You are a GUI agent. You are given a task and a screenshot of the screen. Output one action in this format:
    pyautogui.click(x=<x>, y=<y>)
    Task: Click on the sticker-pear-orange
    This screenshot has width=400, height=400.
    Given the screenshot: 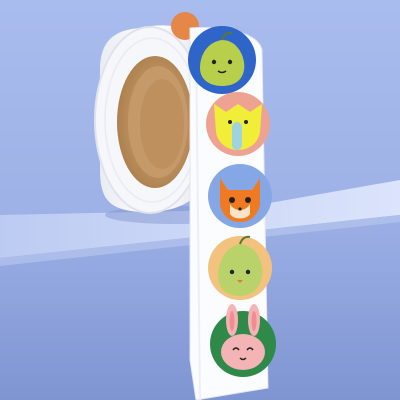 What is the action you would take?
    pyautogui.click(x=240, y=267)
    